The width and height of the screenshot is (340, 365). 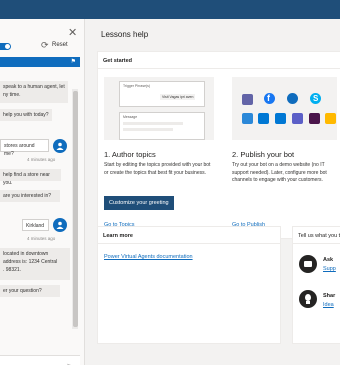 What do you see at coordinates (219, 60) in the screenshot?
I see `card-heading: Get started` at bounding box center [219, 60].